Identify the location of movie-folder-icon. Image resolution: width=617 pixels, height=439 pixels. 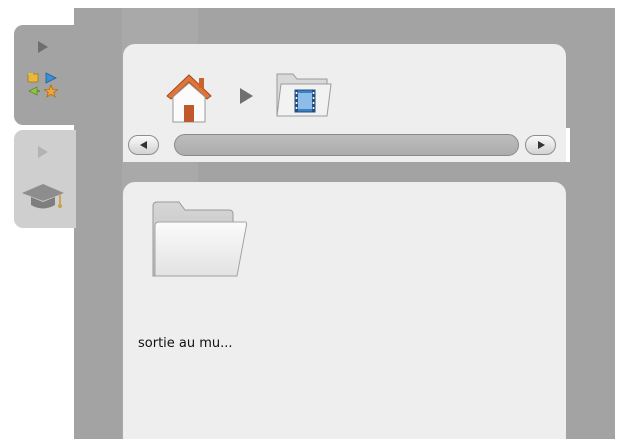
(305, 94).